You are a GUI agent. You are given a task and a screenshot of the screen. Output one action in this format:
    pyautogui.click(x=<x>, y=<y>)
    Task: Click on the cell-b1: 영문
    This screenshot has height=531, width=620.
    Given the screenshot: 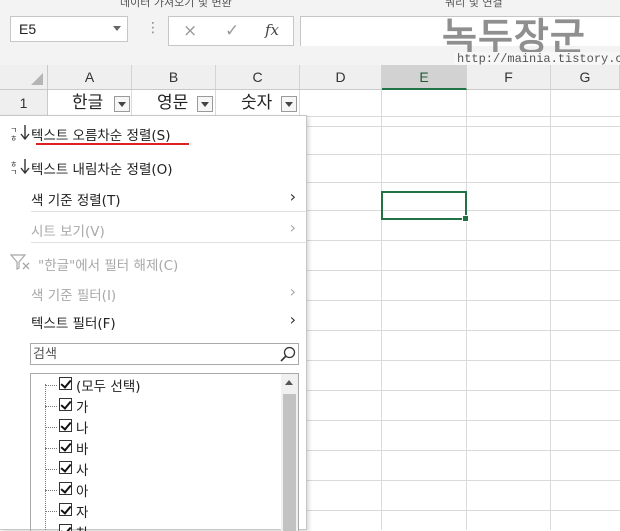 What is the action you would take?
    pyautogui.click(x=172, y=103)
    